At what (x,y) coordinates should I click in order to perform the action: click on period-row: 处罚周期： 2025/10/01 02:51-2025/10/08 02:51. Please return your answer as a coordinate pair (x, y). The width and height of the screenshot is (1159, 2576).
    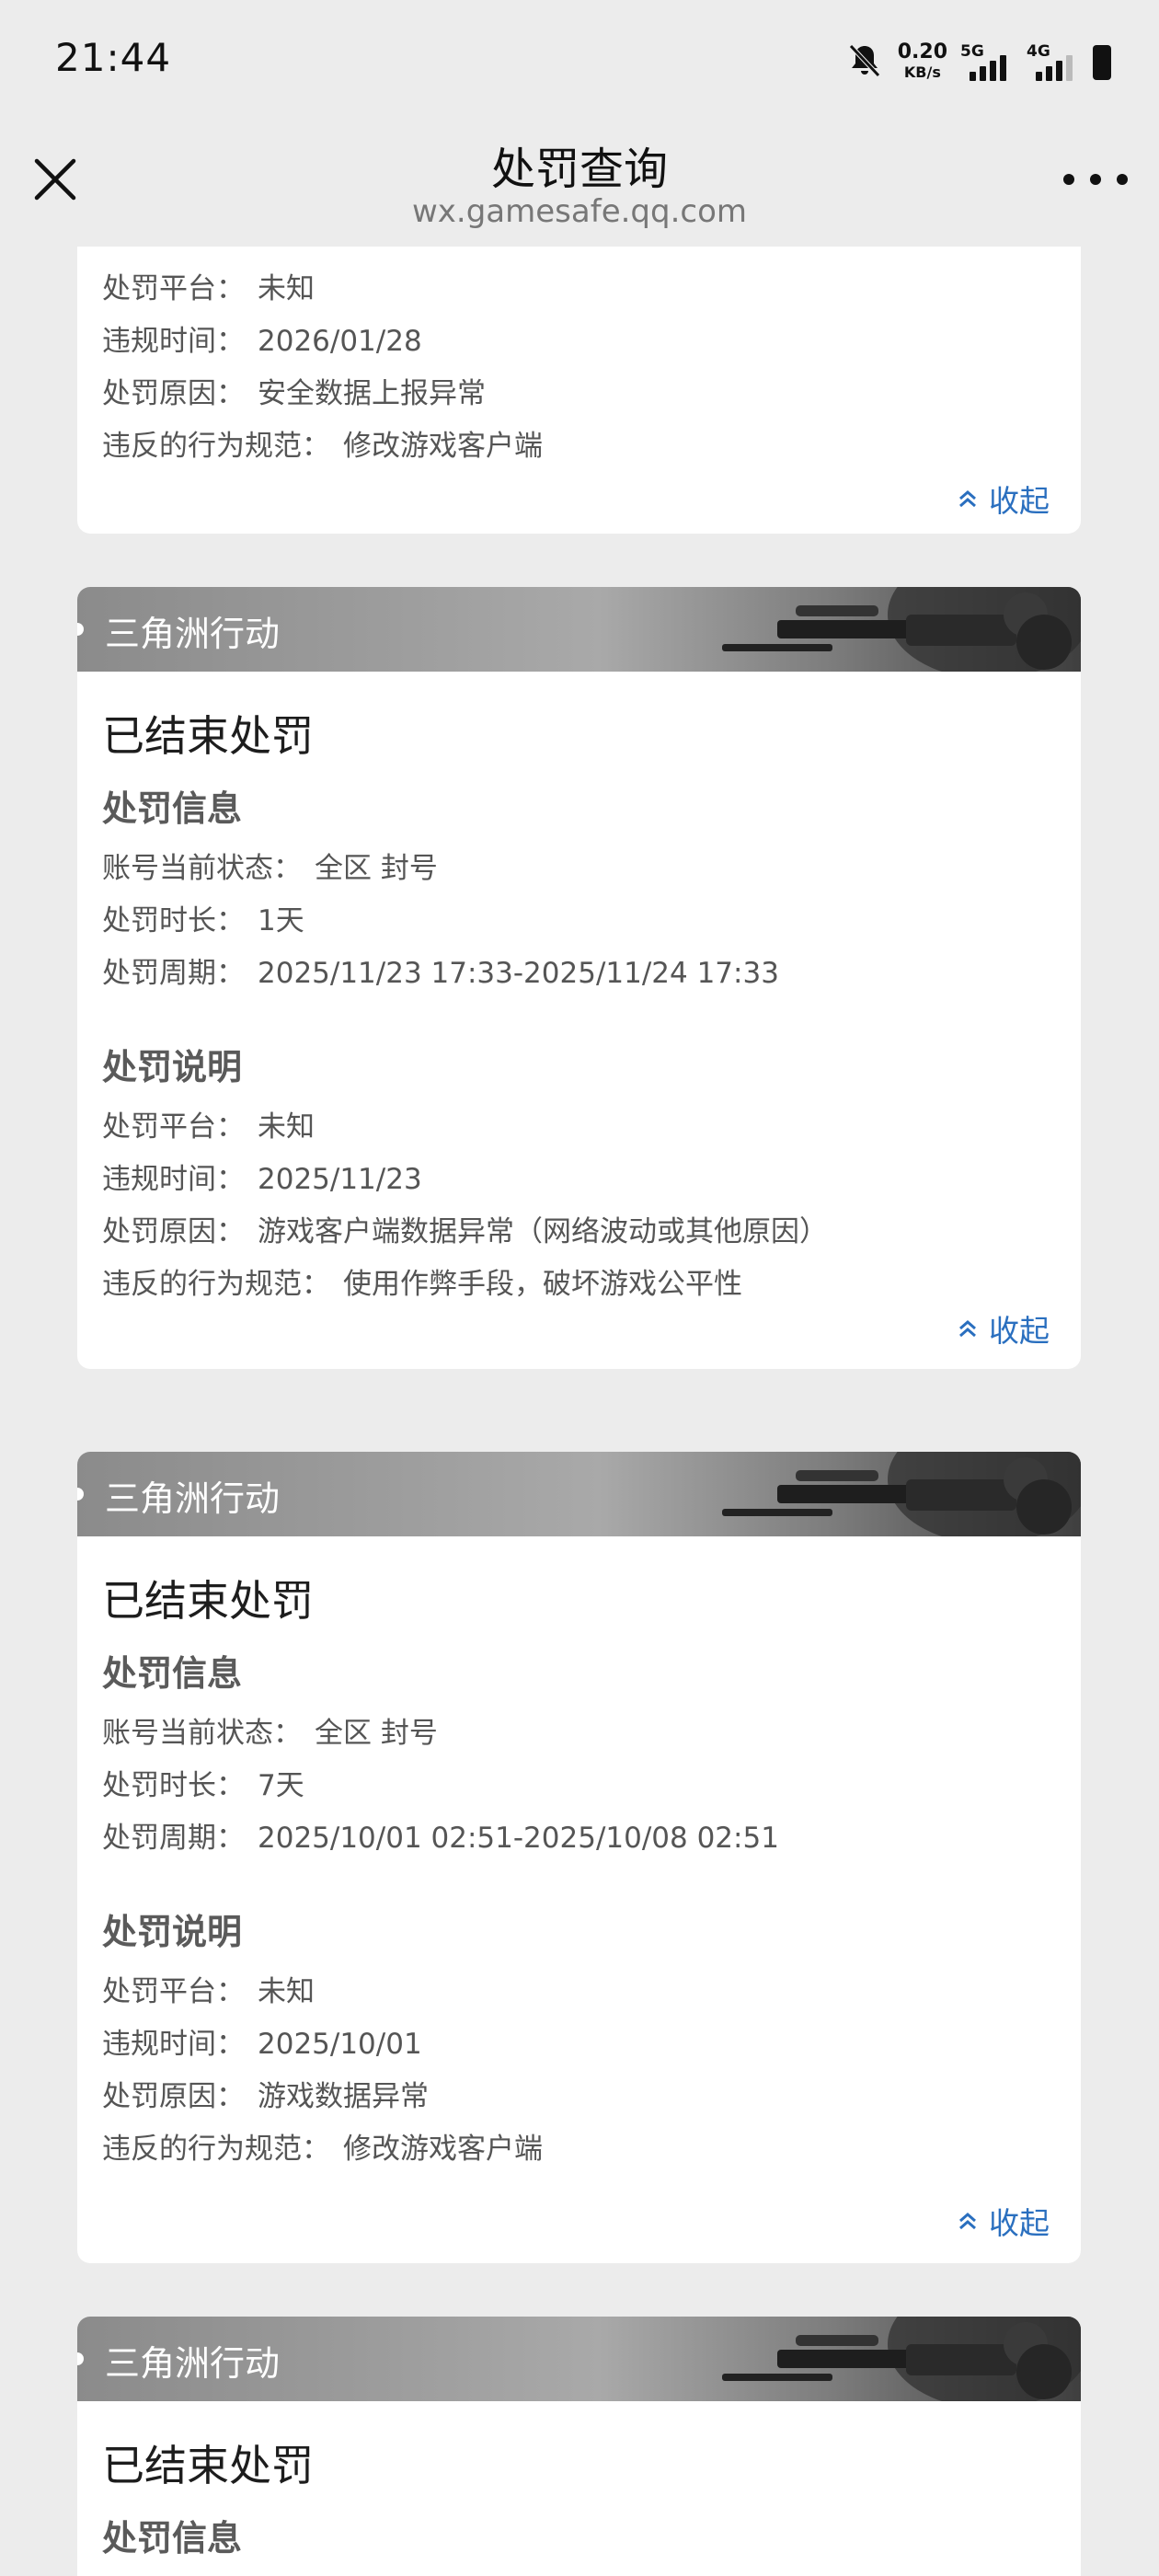
    Looking at the image, I should click on (440, 1838).